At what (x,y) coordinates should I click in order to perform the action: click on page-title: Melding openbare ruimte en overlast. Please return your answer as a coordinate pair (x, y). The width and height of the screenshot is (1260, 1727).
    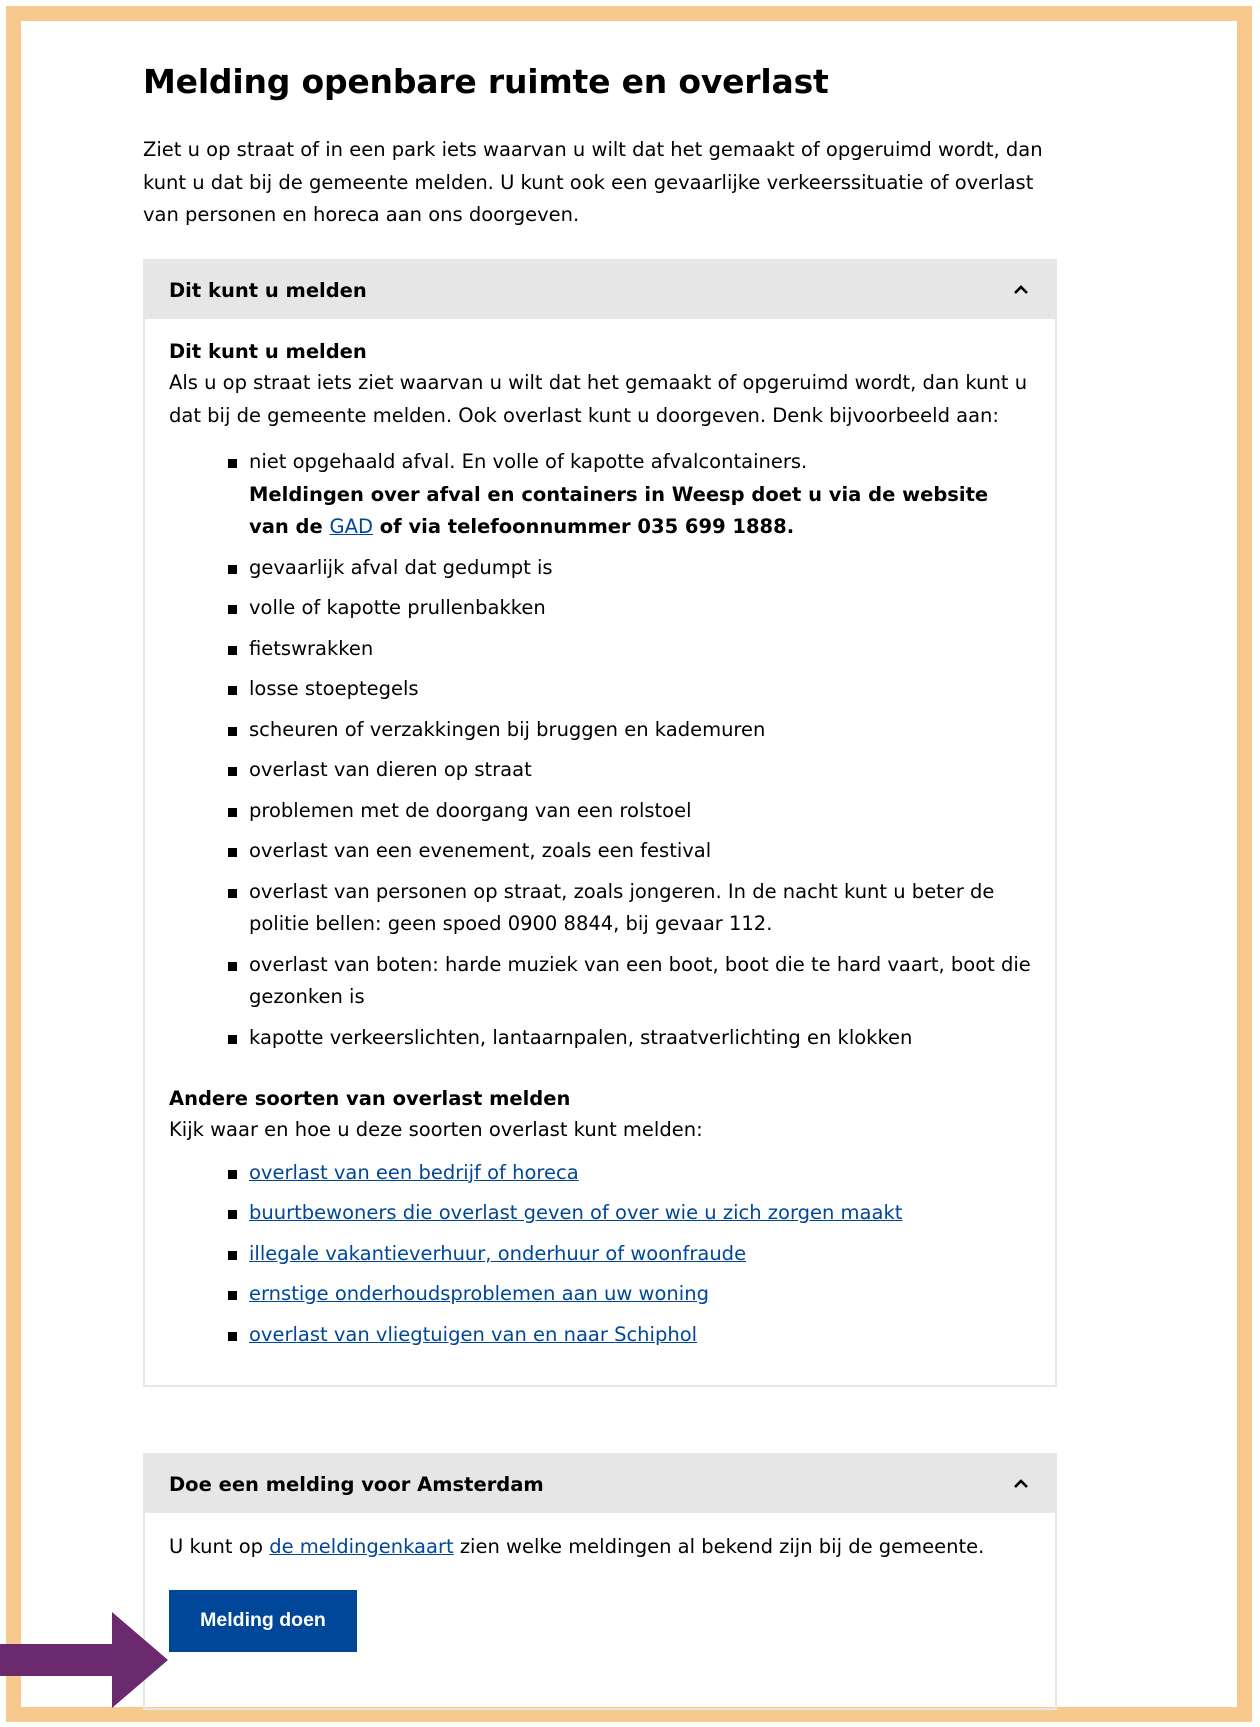
    Looking at the image, I should click on (486, 81).